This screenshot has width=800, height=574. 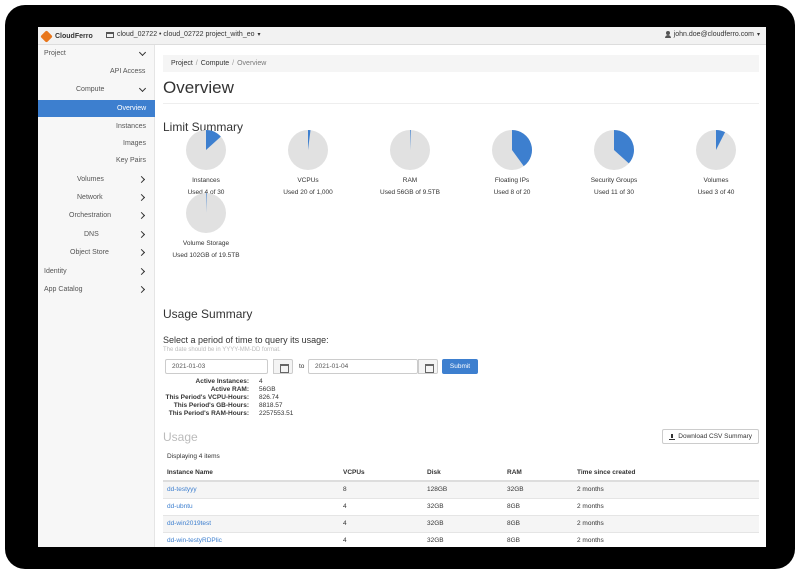 I want to click on sidebar-item-compute: Compute, so click(x=96, y=89).